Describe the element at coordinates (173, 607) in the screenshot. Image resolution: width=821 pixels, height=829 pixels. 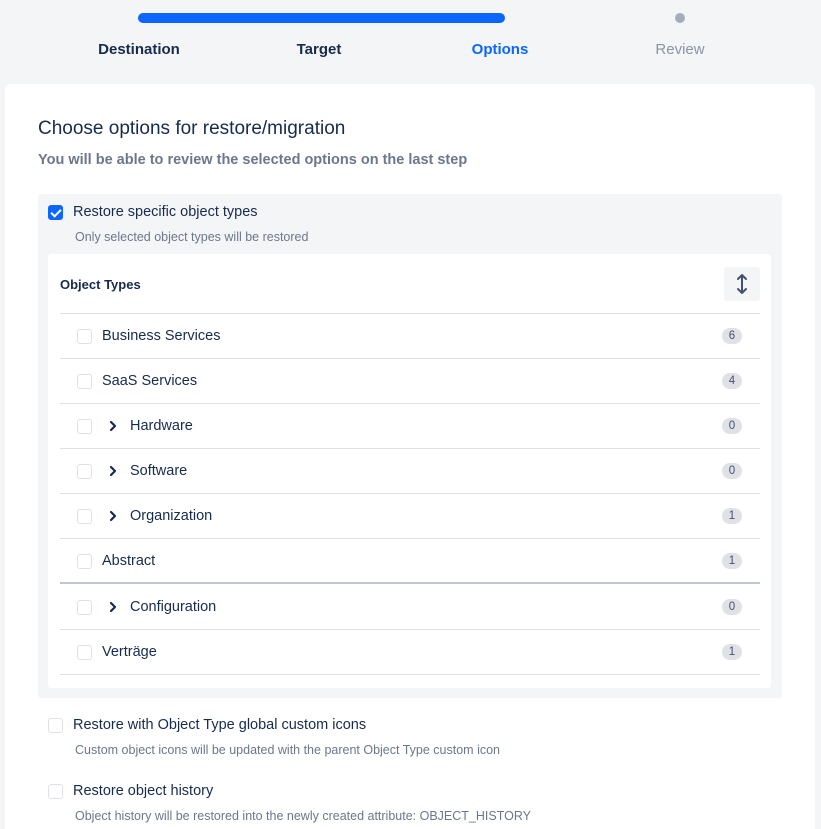
I see `object-type-name: Configuration` at that location.